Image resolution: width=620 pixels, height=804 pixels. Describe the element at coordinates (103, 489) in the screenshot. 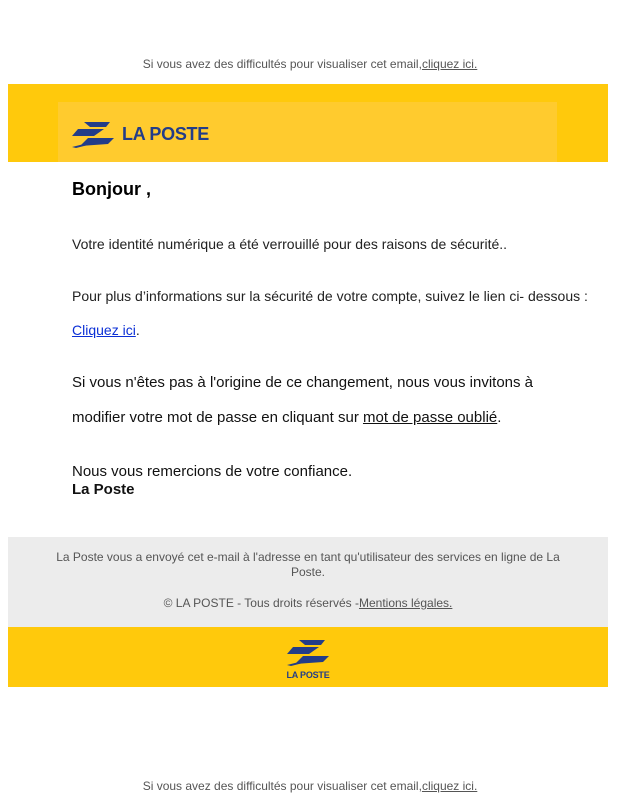

I see `signature: La Poste` at that location.